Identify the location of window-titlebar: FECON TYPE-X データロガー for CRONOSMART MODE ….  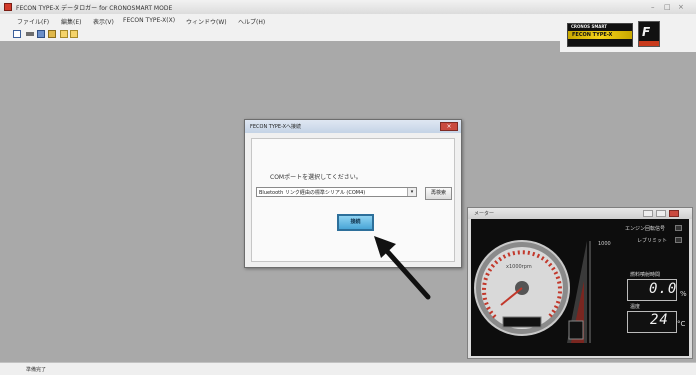
(348, 7).